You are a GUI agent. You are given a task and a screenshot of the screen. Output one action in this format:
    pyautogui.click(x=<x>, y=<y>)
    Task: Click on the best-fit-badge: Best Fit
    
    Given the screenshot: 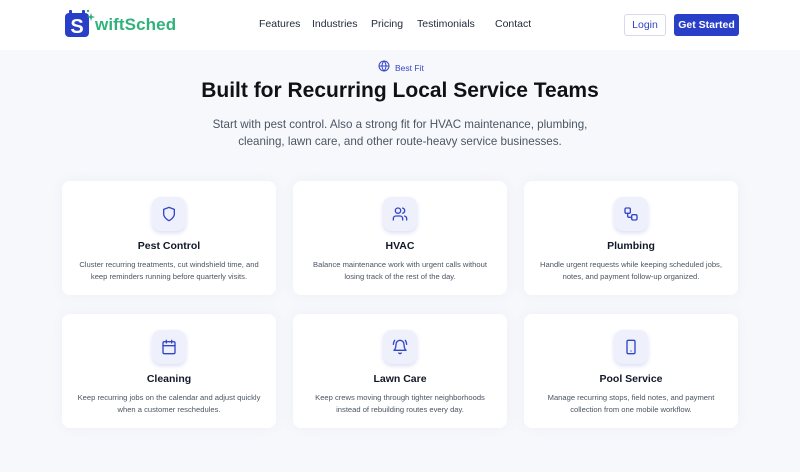 What is the action you would take?
    pyautogui.click(x=401, y=68)
    